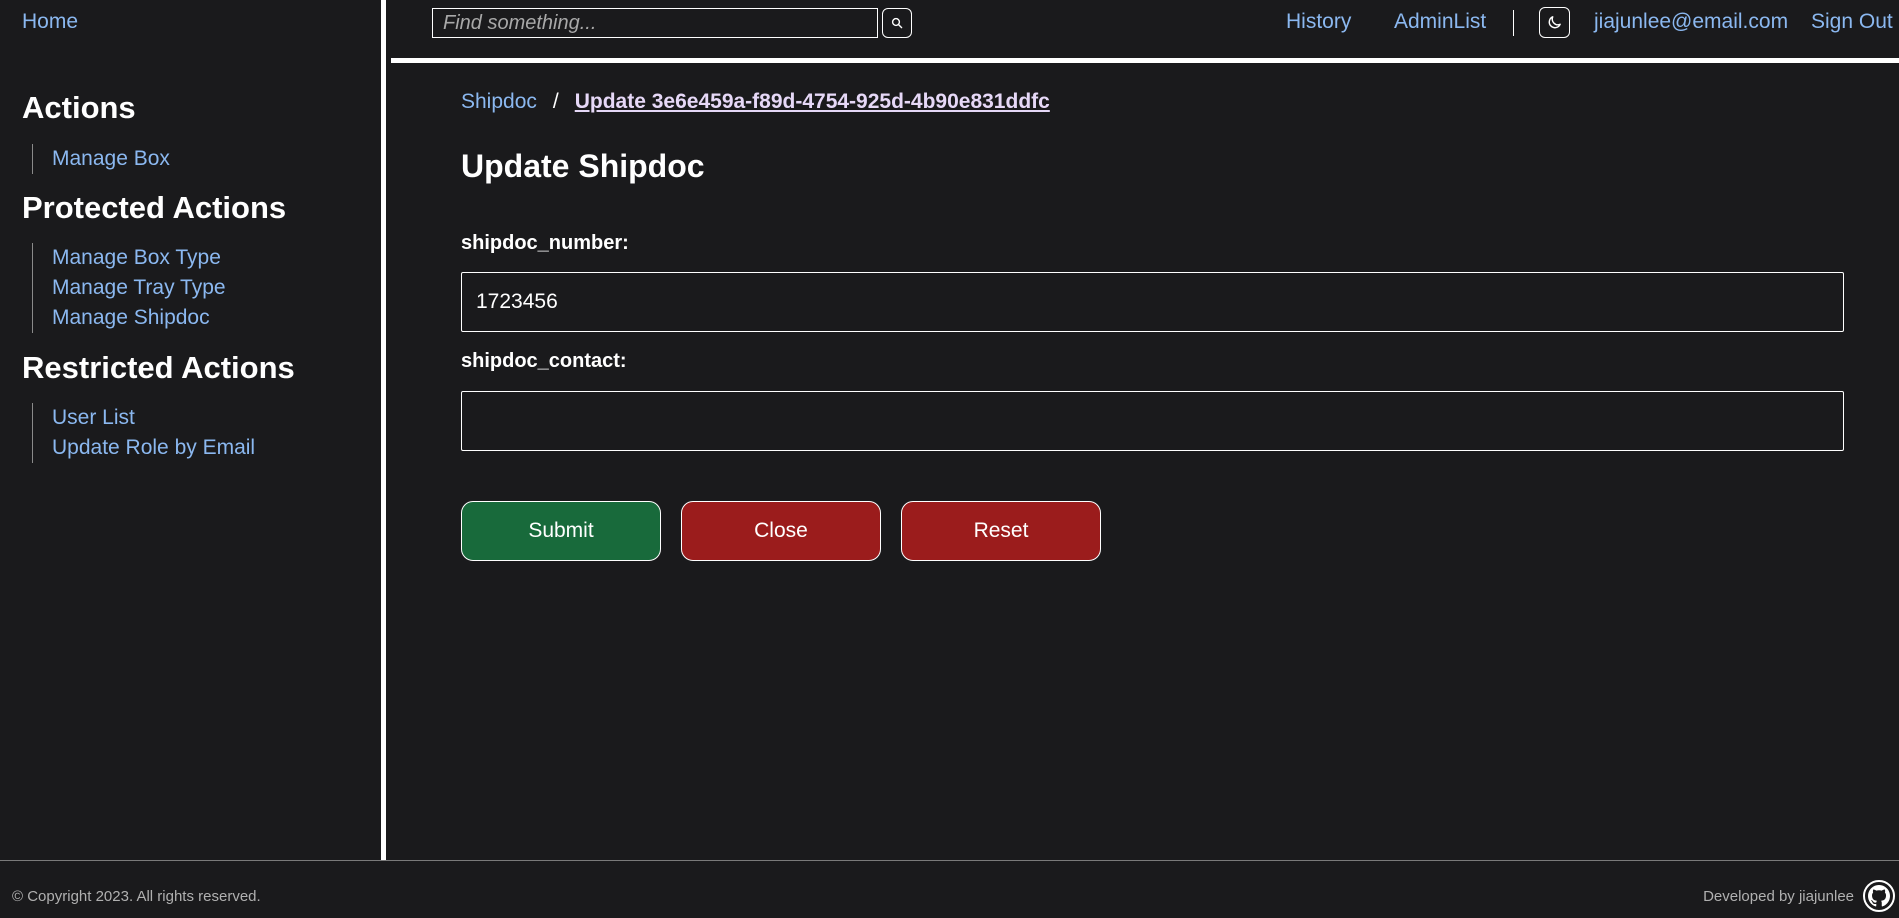  I want to click on page-title: Update Shipdoc, so click(583, 166).